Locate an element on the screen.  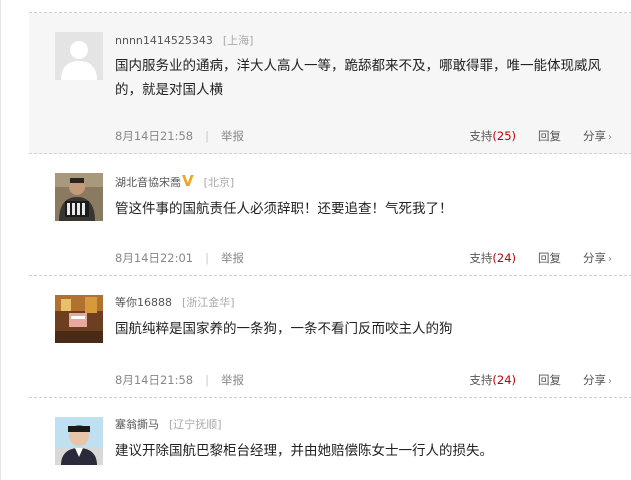
username: nnnn1414525343 is located at coordinates (164, 40).